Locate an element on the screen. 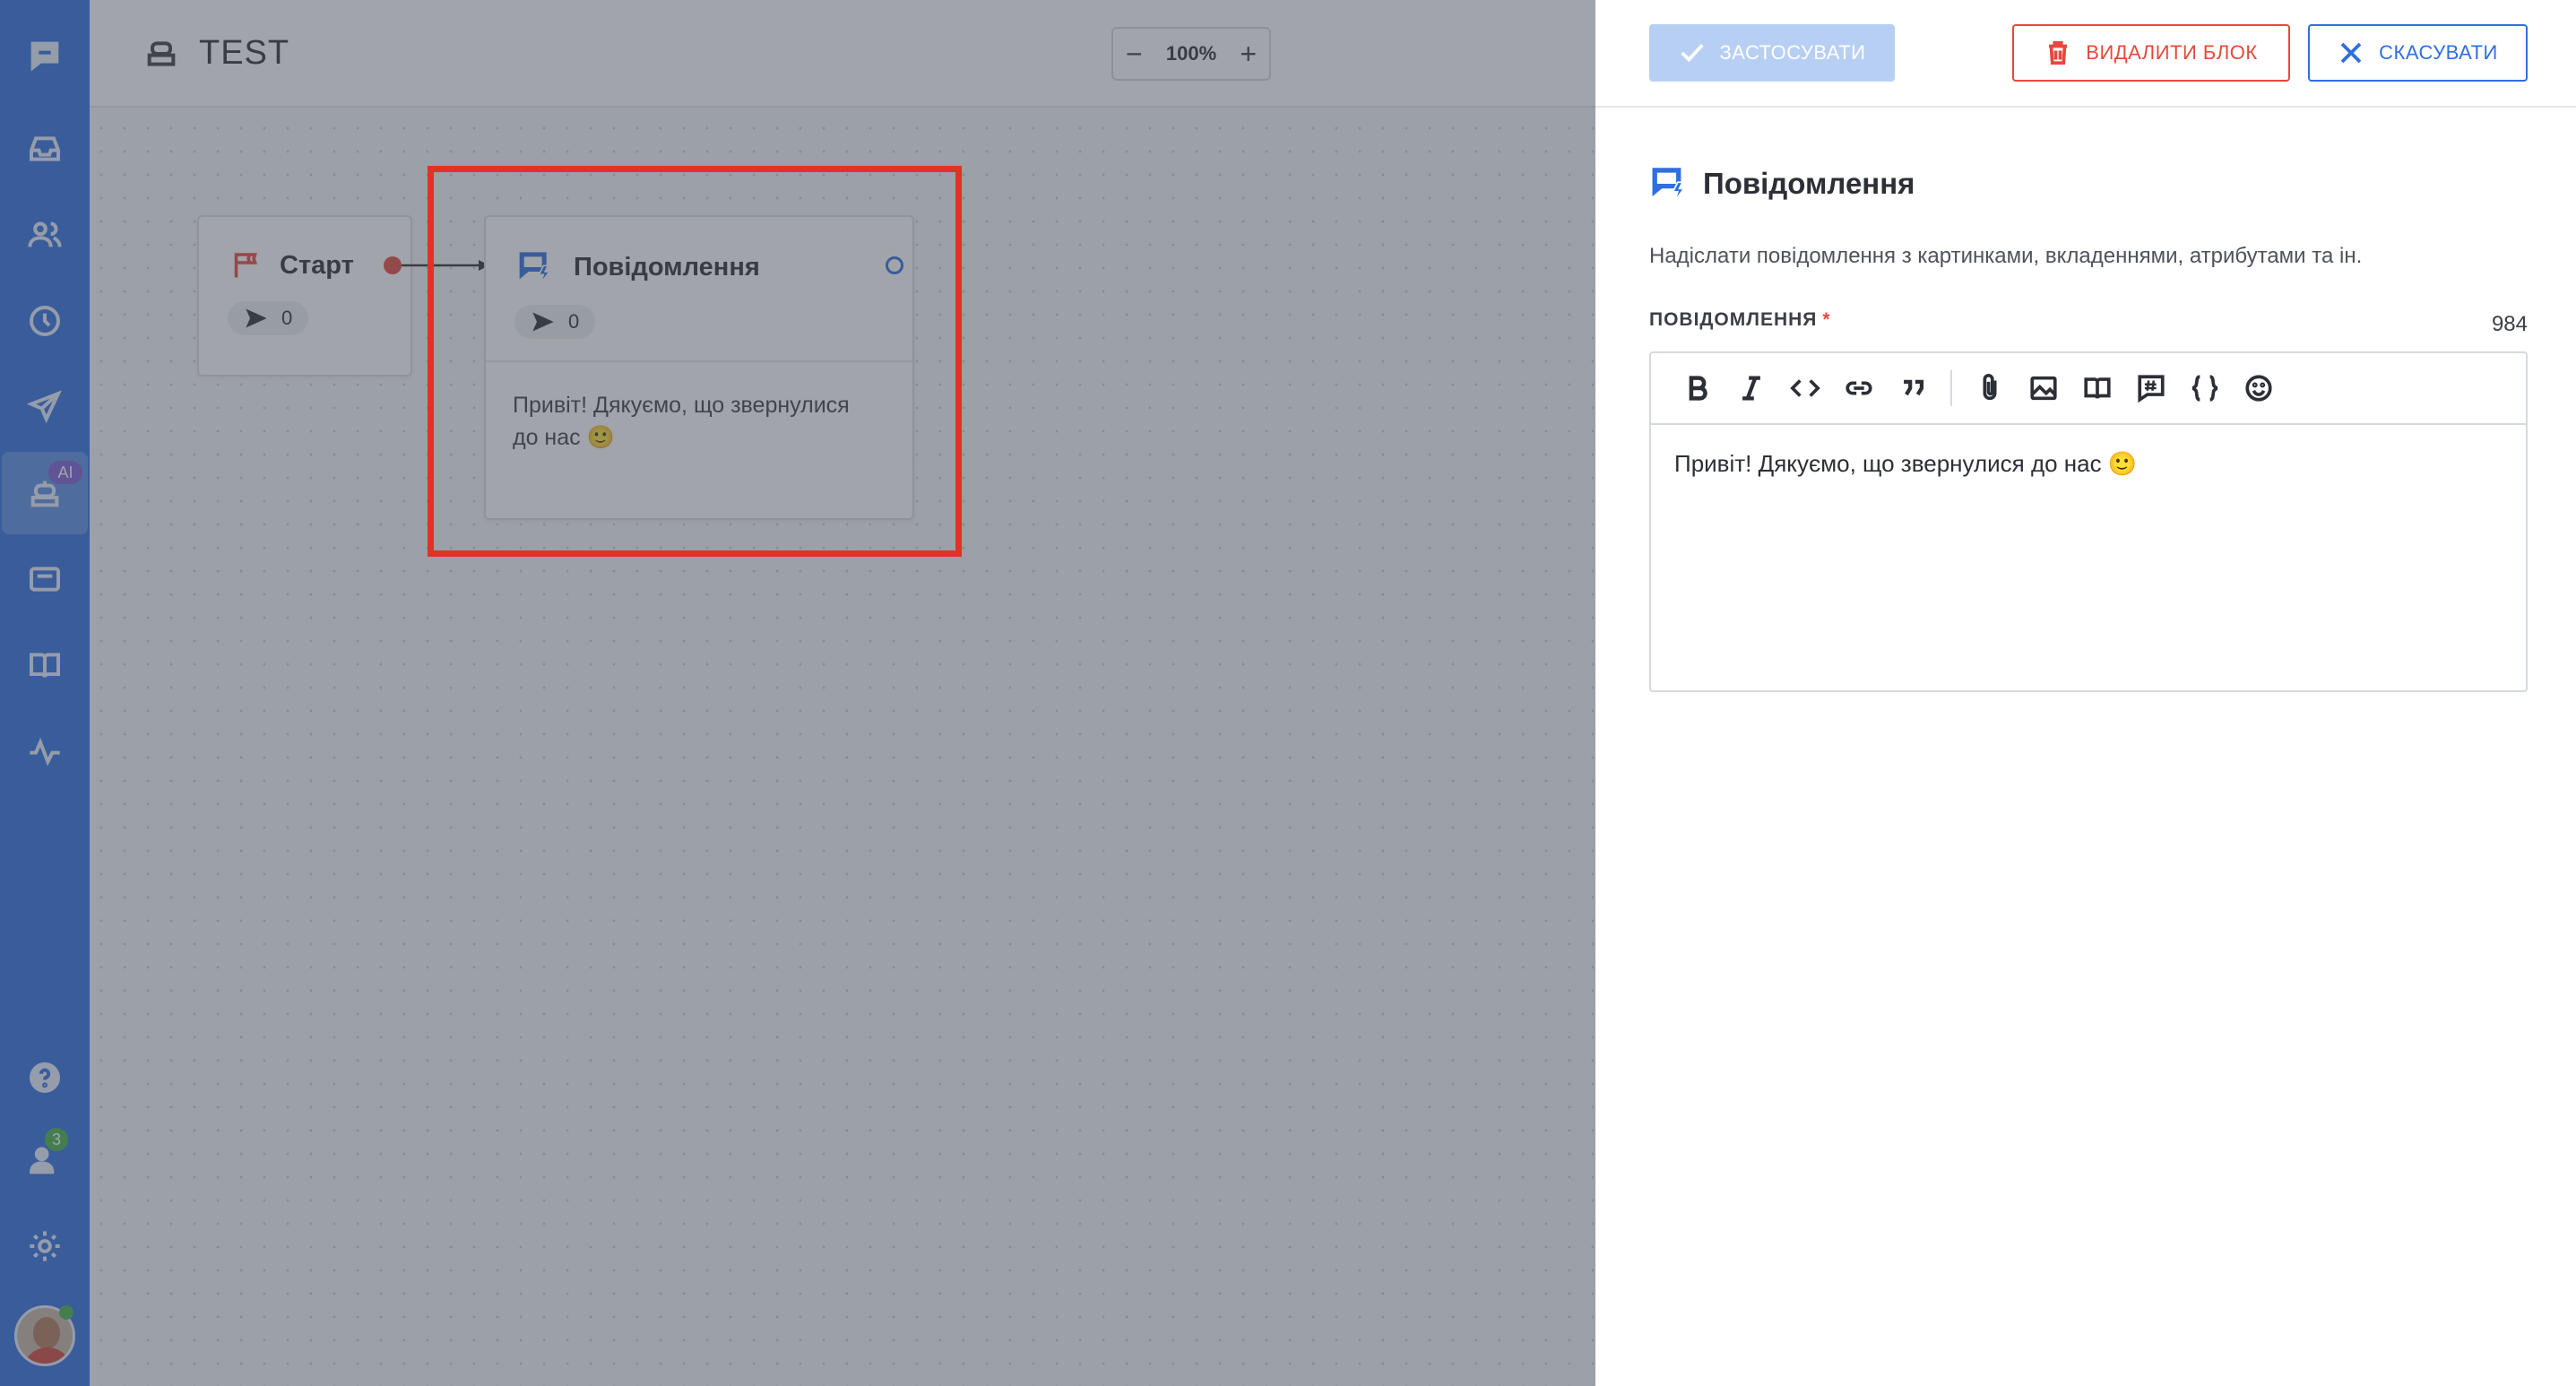  attachment-icon is located at coordinates (1990, 388).